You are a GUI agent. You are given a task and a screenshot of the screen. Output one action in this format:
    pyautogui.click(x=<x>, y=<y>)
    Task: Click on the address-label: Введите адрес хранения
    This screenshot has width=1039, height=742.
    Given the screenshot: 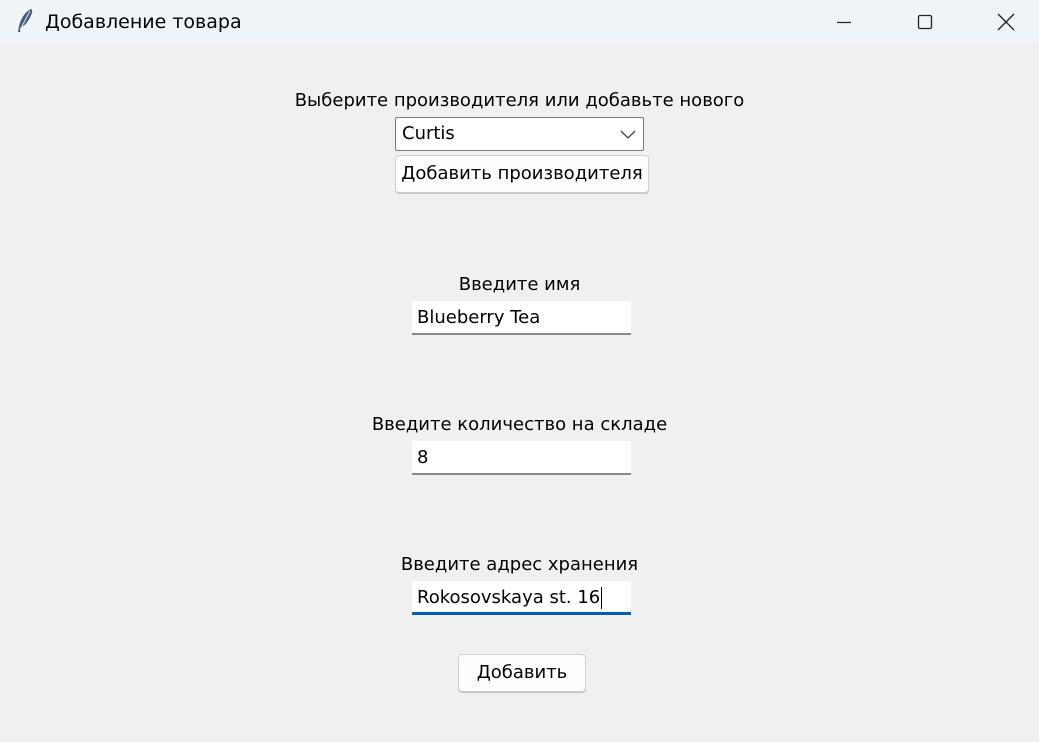 What is the action you would take?
    pyautogui.click(x=519, y=564)
    